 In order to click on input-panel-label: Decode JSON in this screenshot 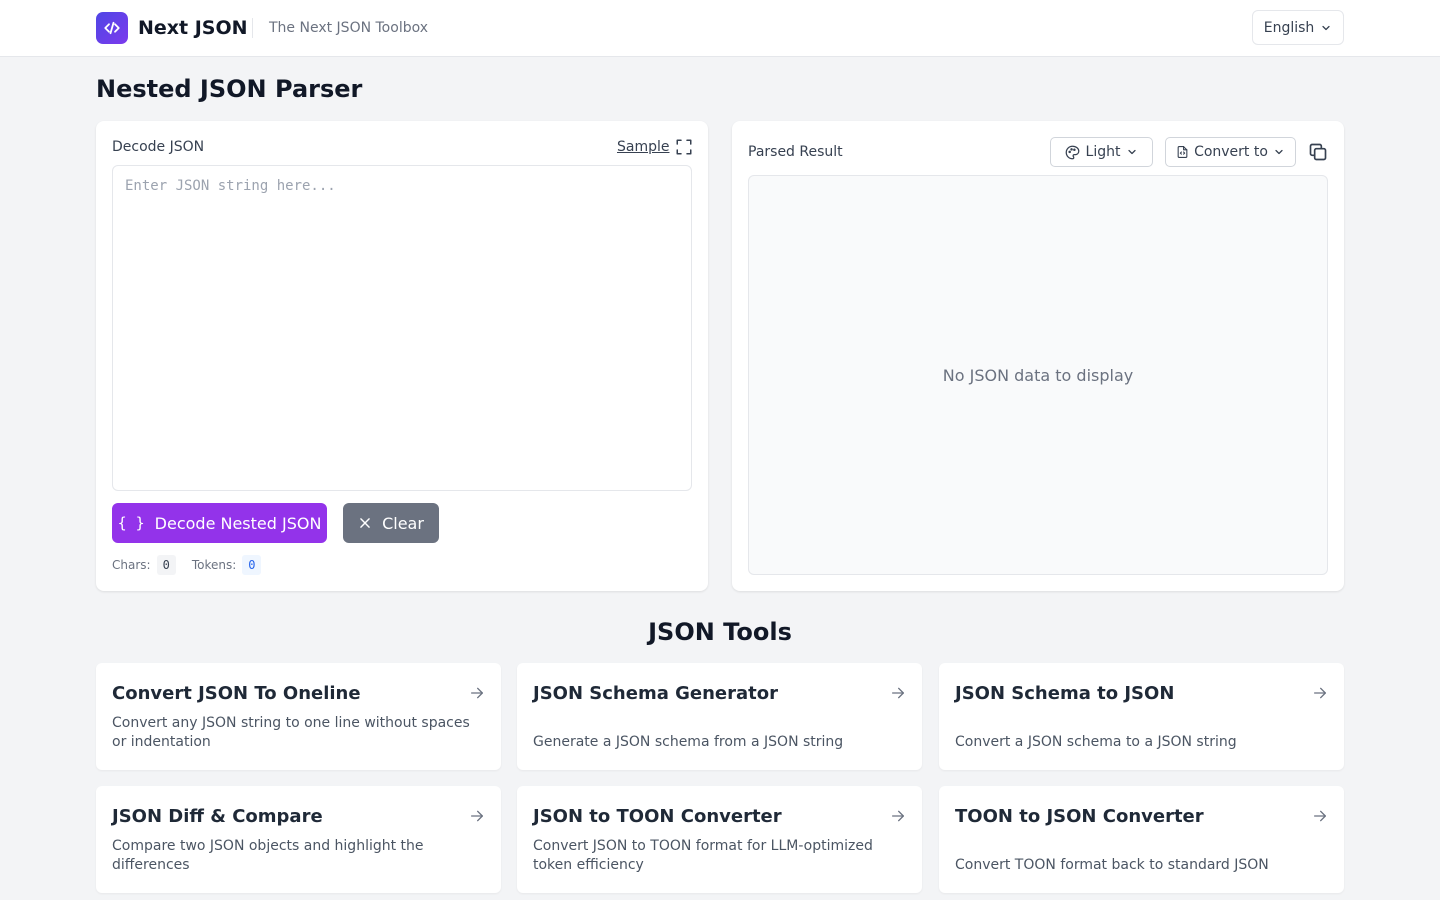, I will do `click(158, 147)`.